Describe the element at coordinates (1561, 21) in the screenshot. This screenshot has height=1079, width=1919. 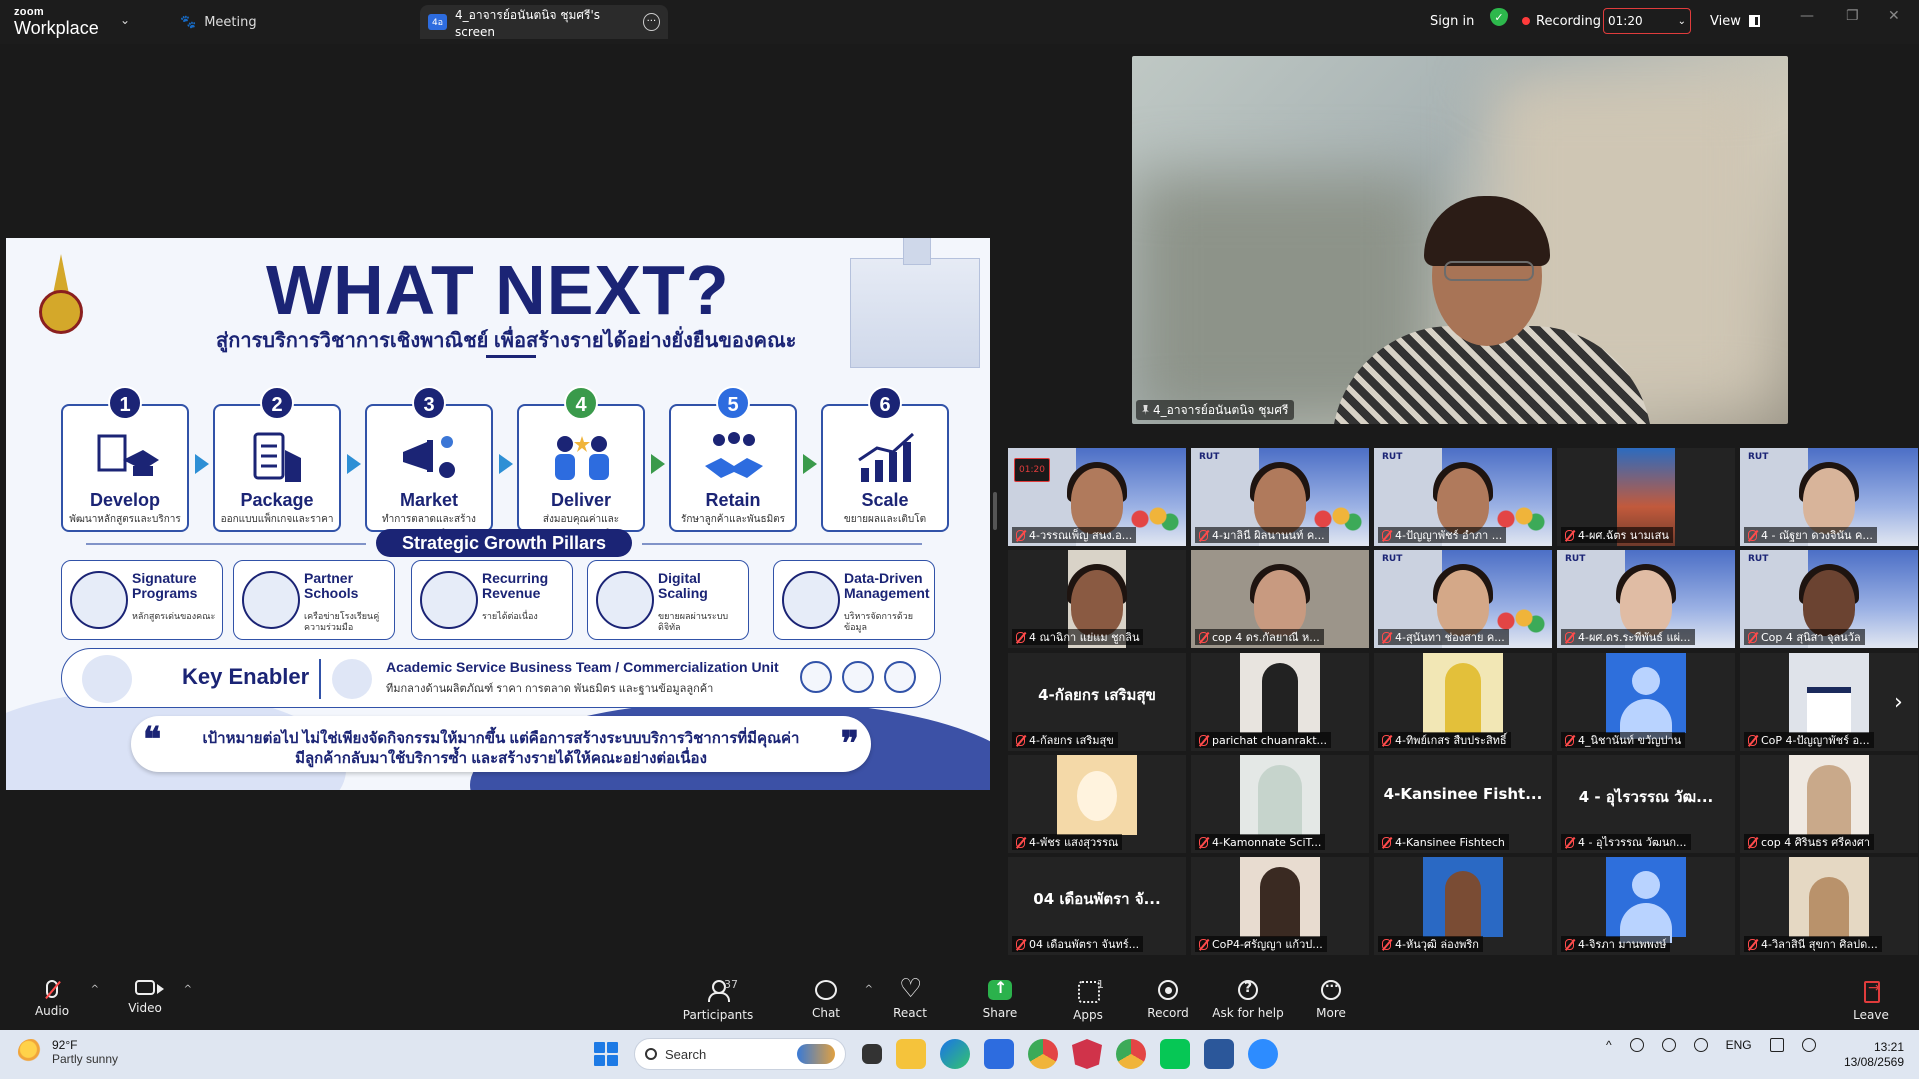
I see `recording-indicator: Recording` at that location.